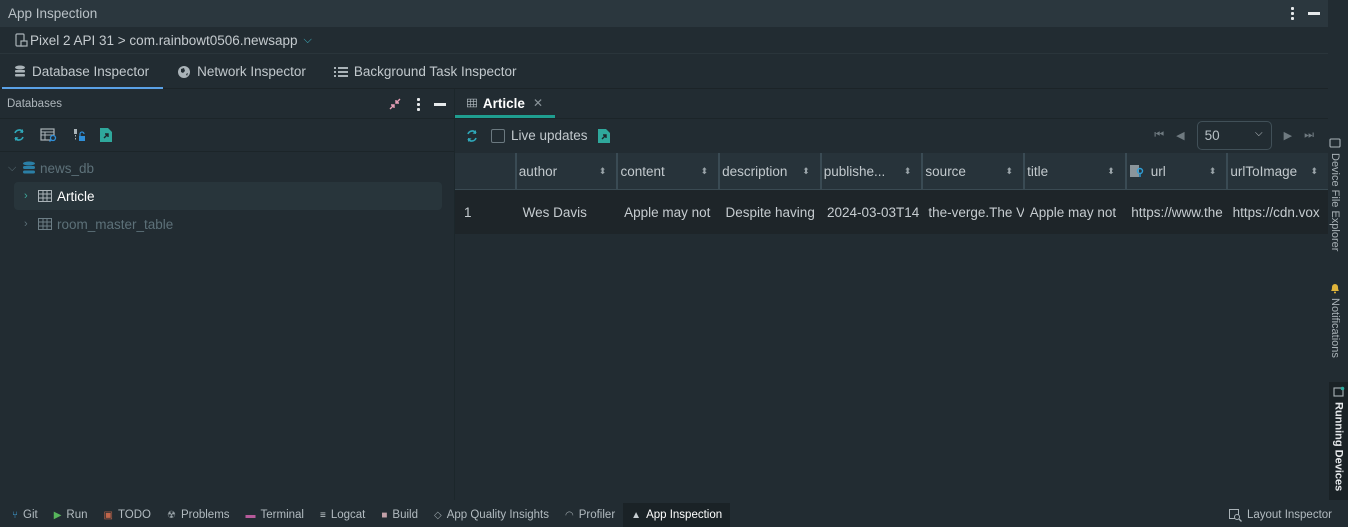 Image resolution: width=1348 pixels, height=527 pixels. Describe the element at coordinates (438, 515) in the screenshot. I see `diamond-icon: ◇` at that location.